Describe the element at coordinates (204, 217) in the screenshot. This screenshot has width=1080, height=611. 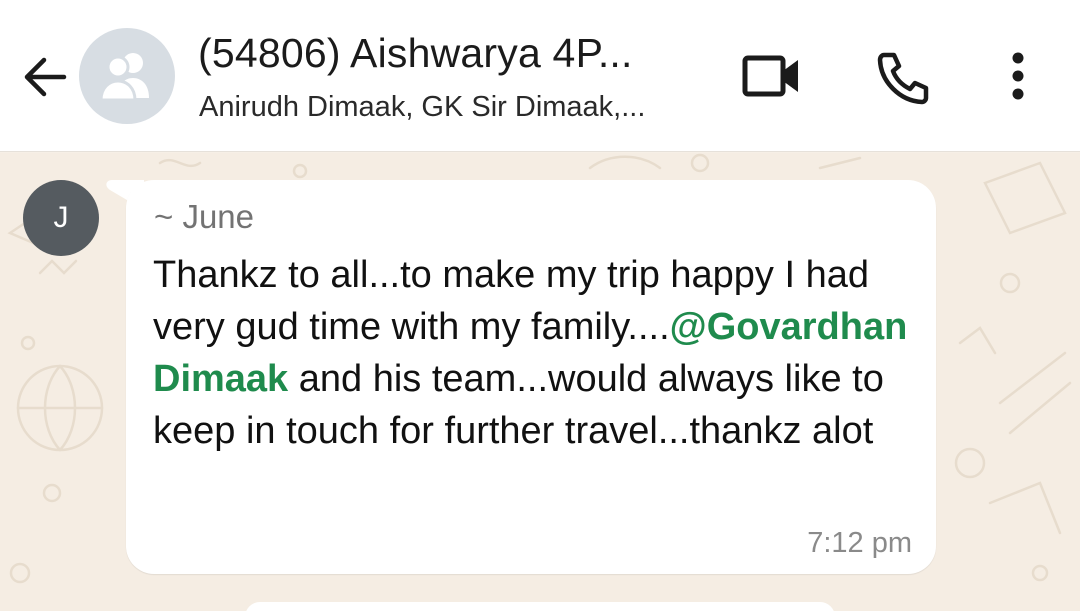
I see `sender-name: ~ June` at that location.